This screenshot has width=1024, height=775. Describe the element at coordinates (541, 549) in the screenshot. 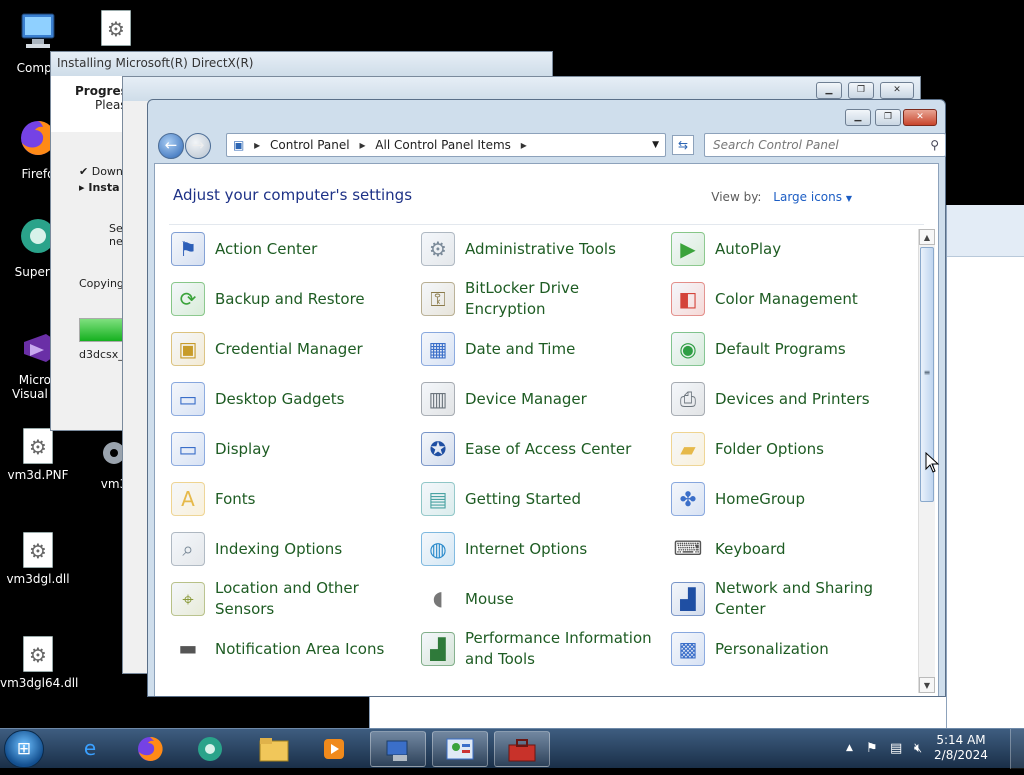

I see `control-panel-item: ◍ Internet Options` at that location.